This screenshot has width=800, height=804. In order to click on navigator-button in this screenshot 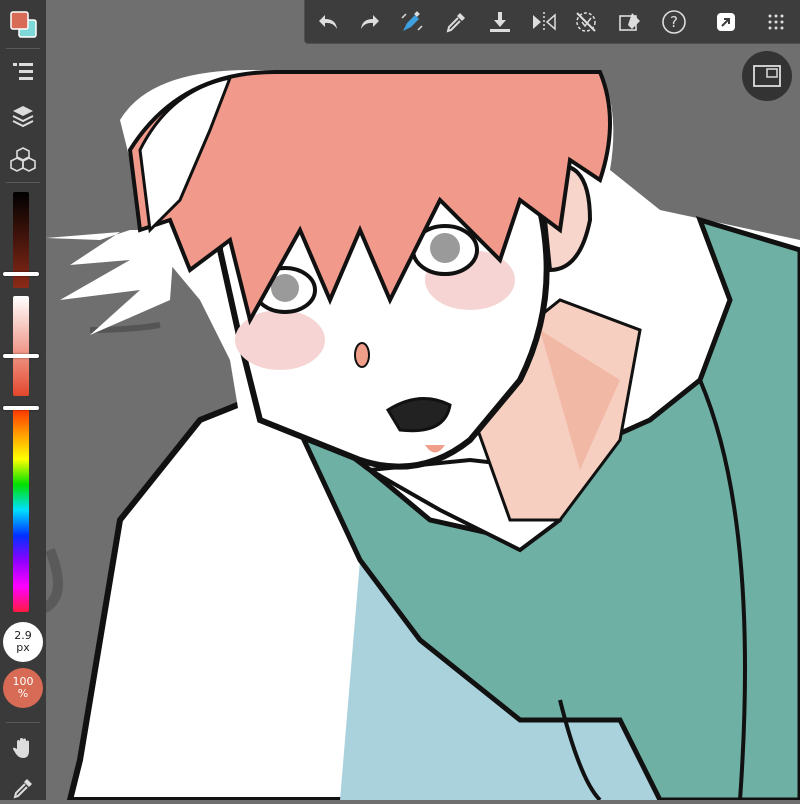, I will do `click(767, 76)`.